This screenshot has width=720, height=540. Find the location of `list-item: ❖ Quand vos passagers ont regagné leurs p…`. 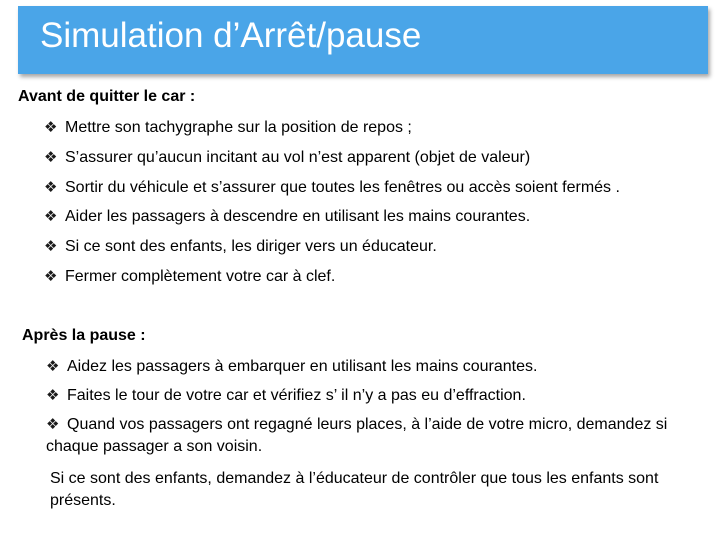

list-item: ❖ Quand vos passagers ont regagné leurs p… is located at coordinates (366, 436).